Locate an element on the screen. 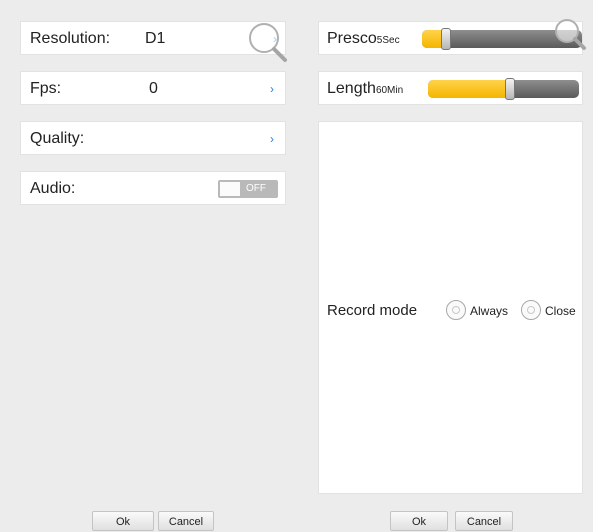 The width and height of the screenshot is (593, 532). audio-label: Audio: is located at coordinates (53, 188).